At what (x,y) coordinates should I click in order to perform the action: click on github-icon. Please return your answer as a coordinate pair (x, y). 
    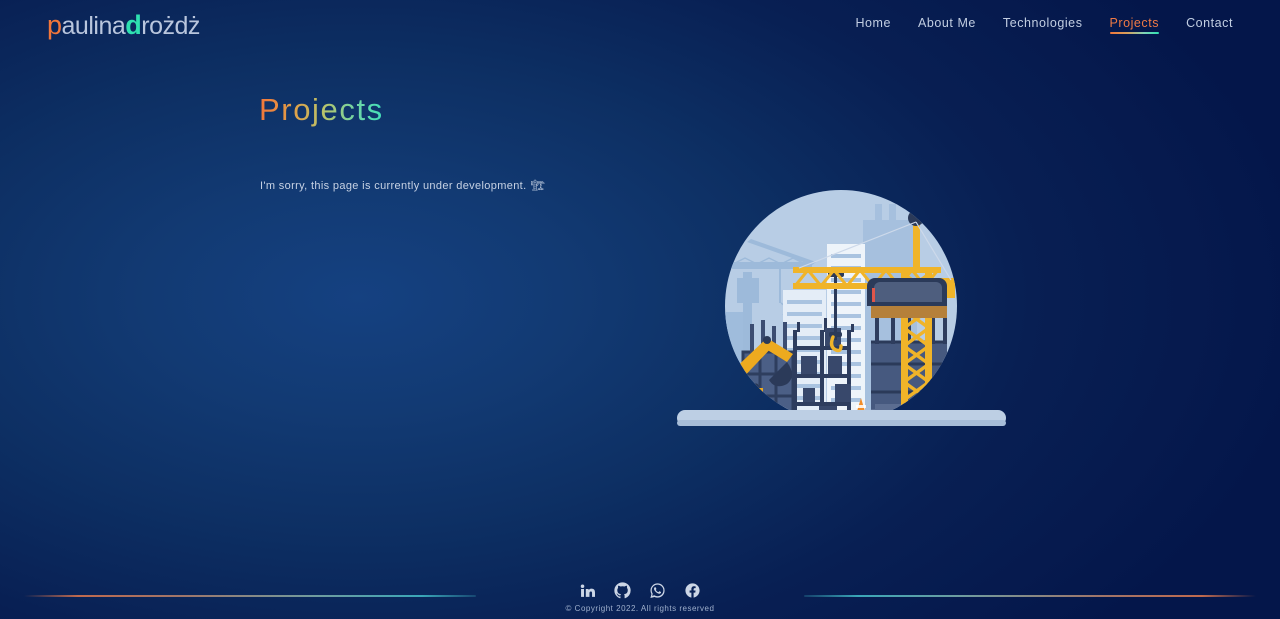
    Looking at the image, I should click on (622, 590).